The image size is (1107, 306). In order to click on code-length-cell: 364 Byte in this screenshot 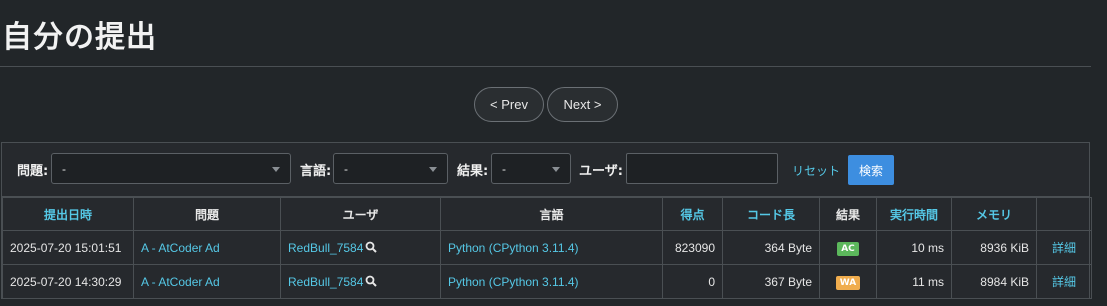, I will do `click(771, 247)`.